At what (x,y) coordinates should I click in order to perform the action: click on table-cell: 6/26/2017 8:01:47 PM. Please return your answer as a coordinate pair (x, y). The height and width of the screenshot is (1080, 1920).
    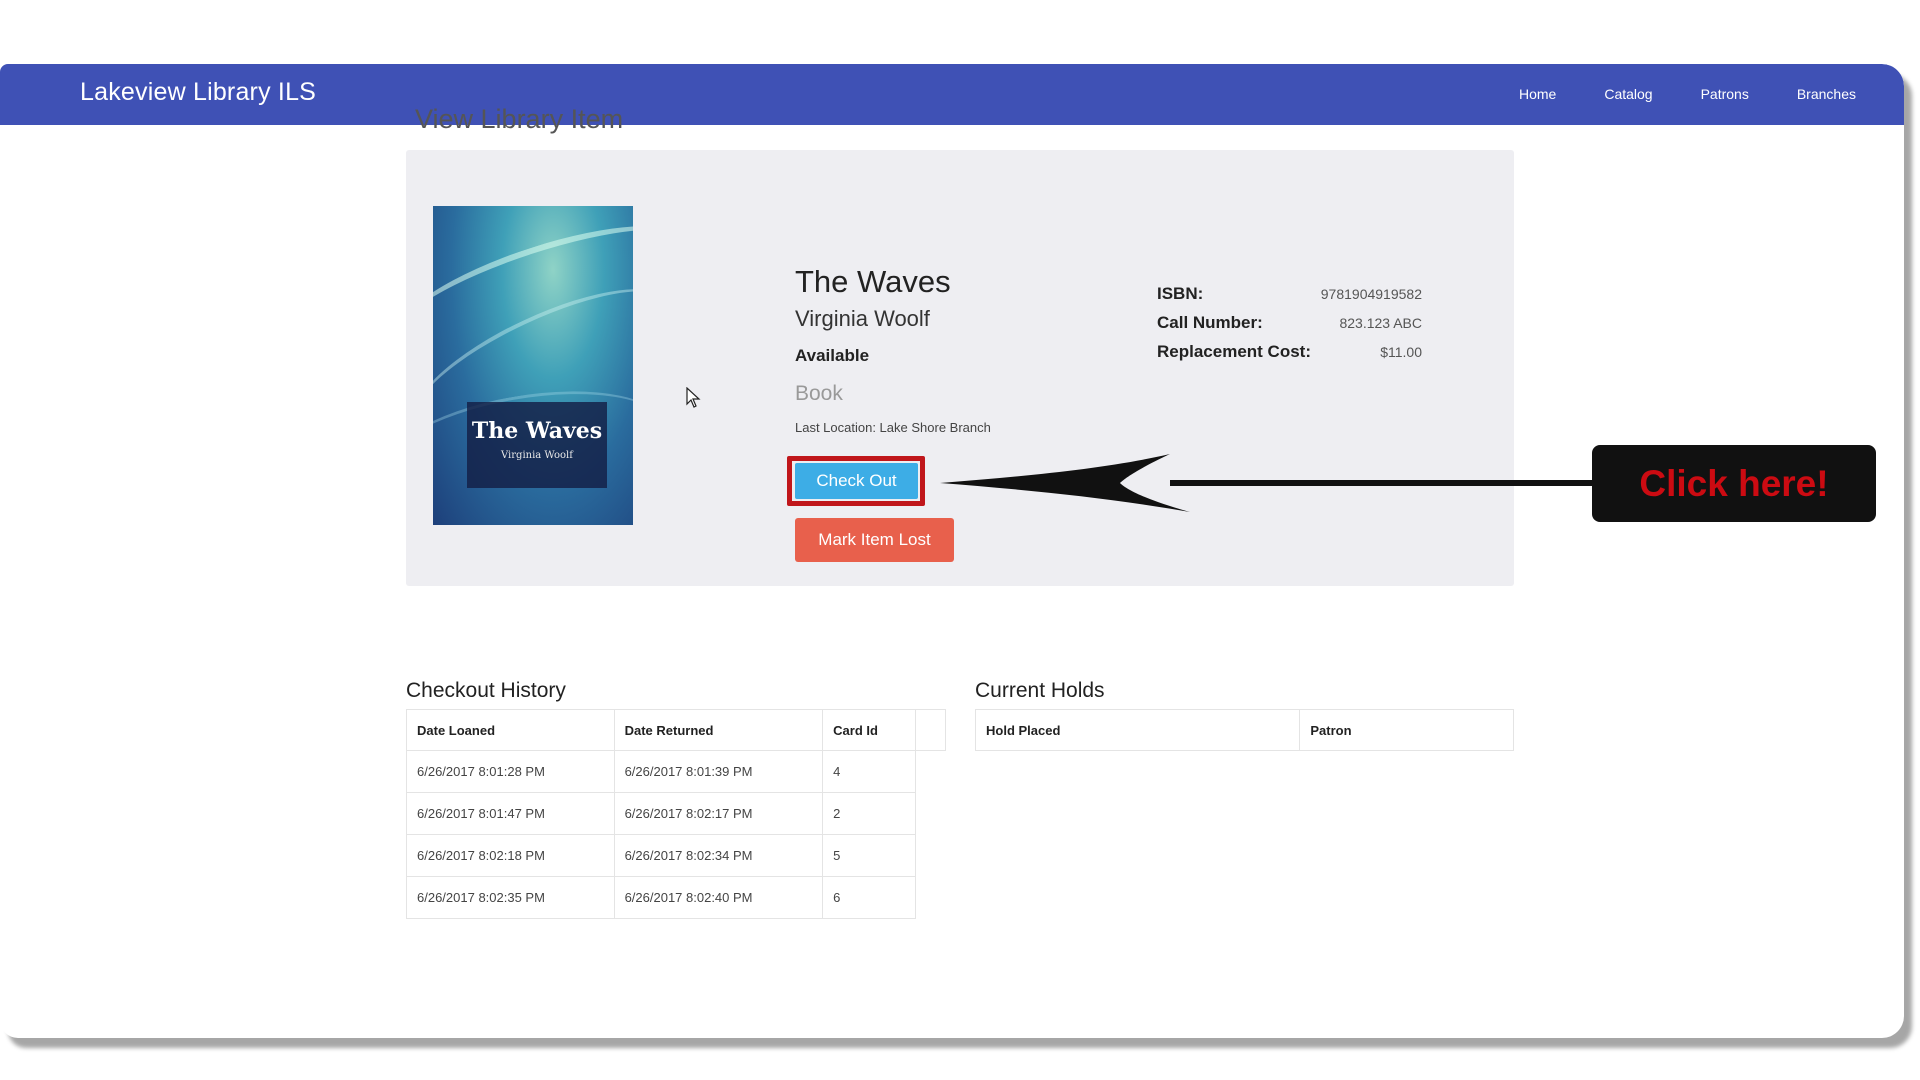
    Looking at the image, I should click on (510, 813).